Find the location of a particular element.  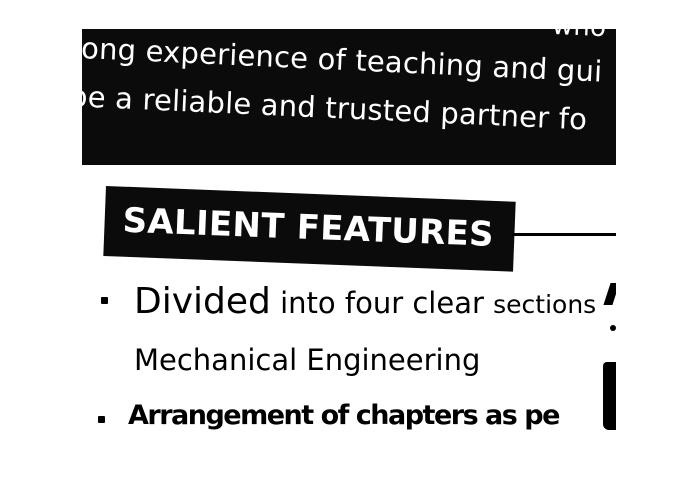

feature-item-1-continuation: Mechanical Engineering is located at coordinates (307, 360).